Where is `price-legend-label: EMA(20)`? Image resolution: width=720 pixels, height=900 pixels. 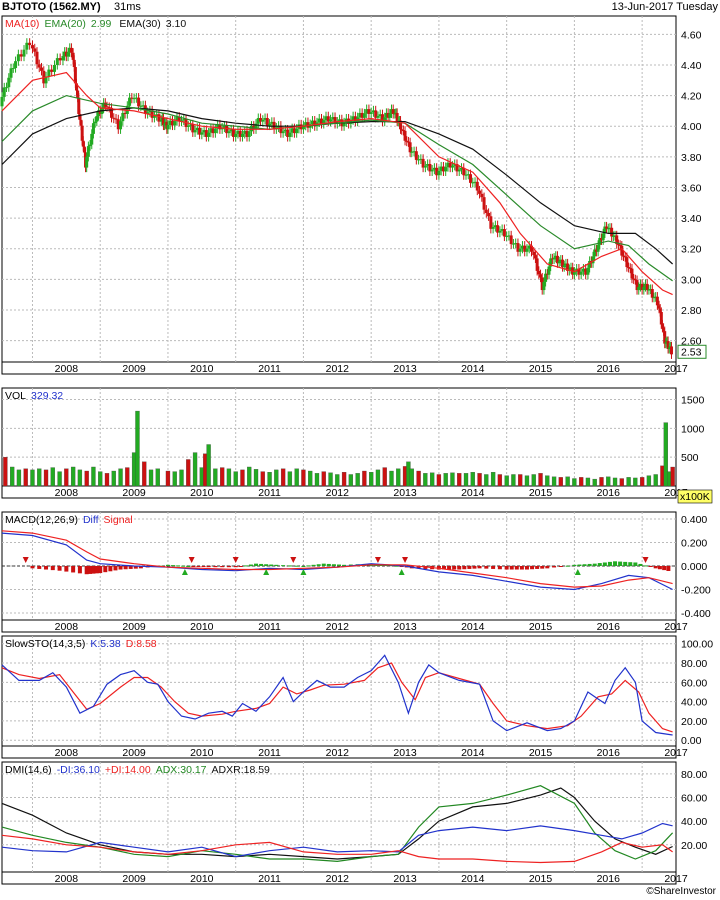 price-legend-label: EMA(20) is located at coordinates (64, 24).